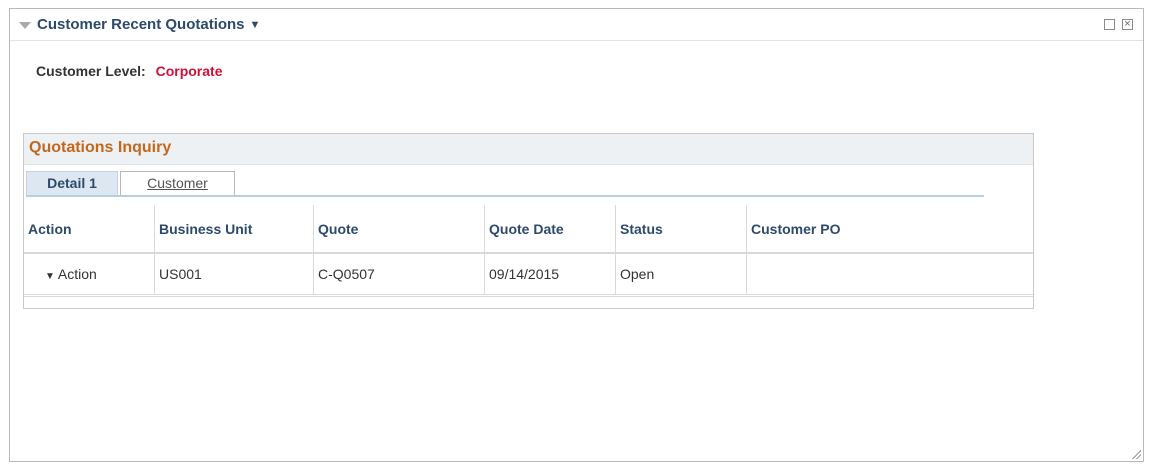  Describe the element at coordinates (681, 274) in the screenshot. I see `cell-status: Open` at that location.